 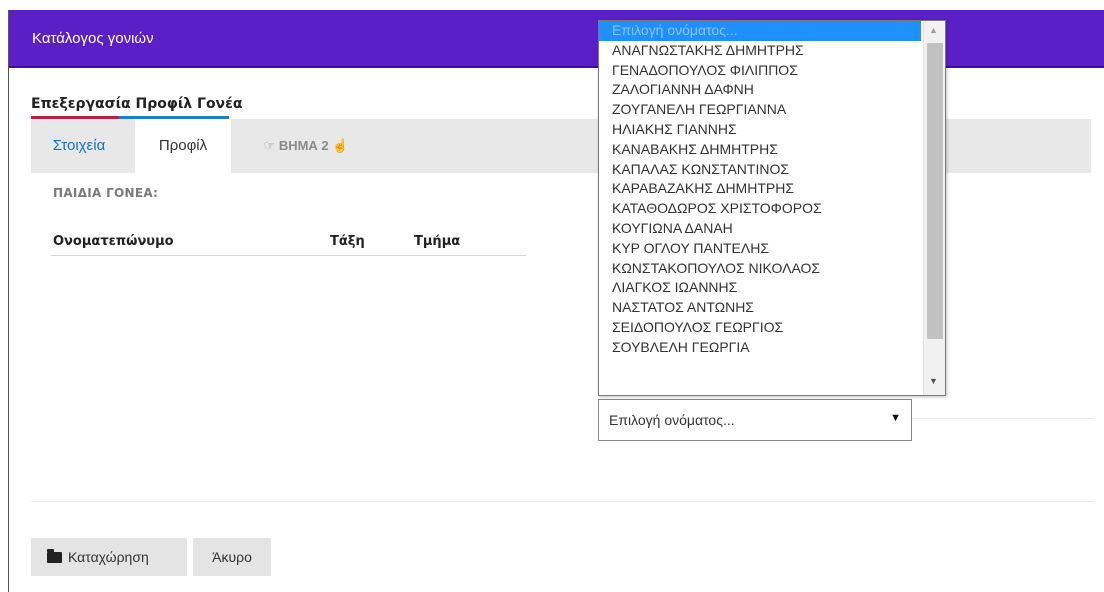 What do you see at coordinates (79, 146) in the screenshot?
I see `tab-details: Στοιχεία` at bounding box center [79, 146].